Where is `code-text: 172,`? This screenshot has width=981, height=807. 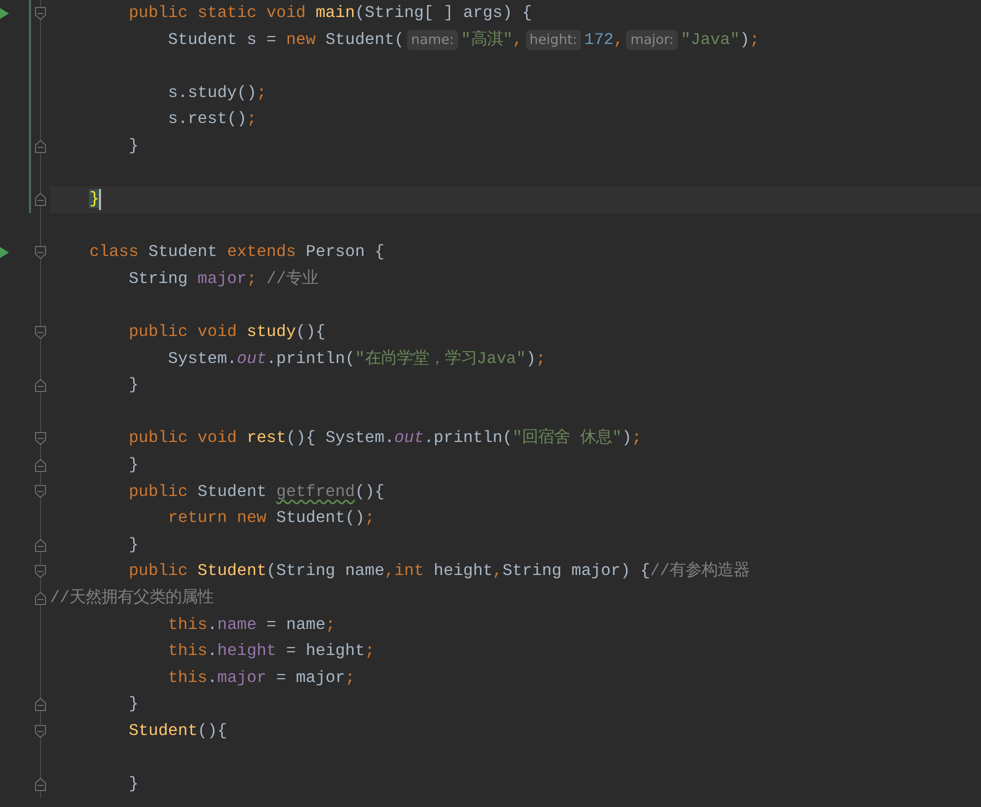
code-text: 172, is located at coordinates (604, 39).